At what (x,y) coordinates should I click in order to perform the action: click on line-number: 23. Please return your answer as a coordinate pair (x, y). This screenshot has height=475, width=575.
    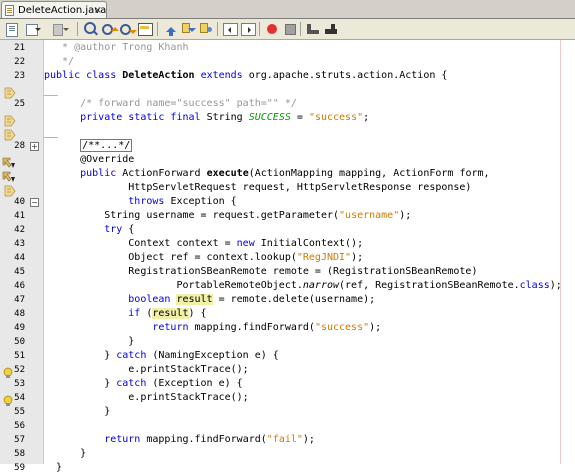
    Looking at the image, I should click on (19, 76).